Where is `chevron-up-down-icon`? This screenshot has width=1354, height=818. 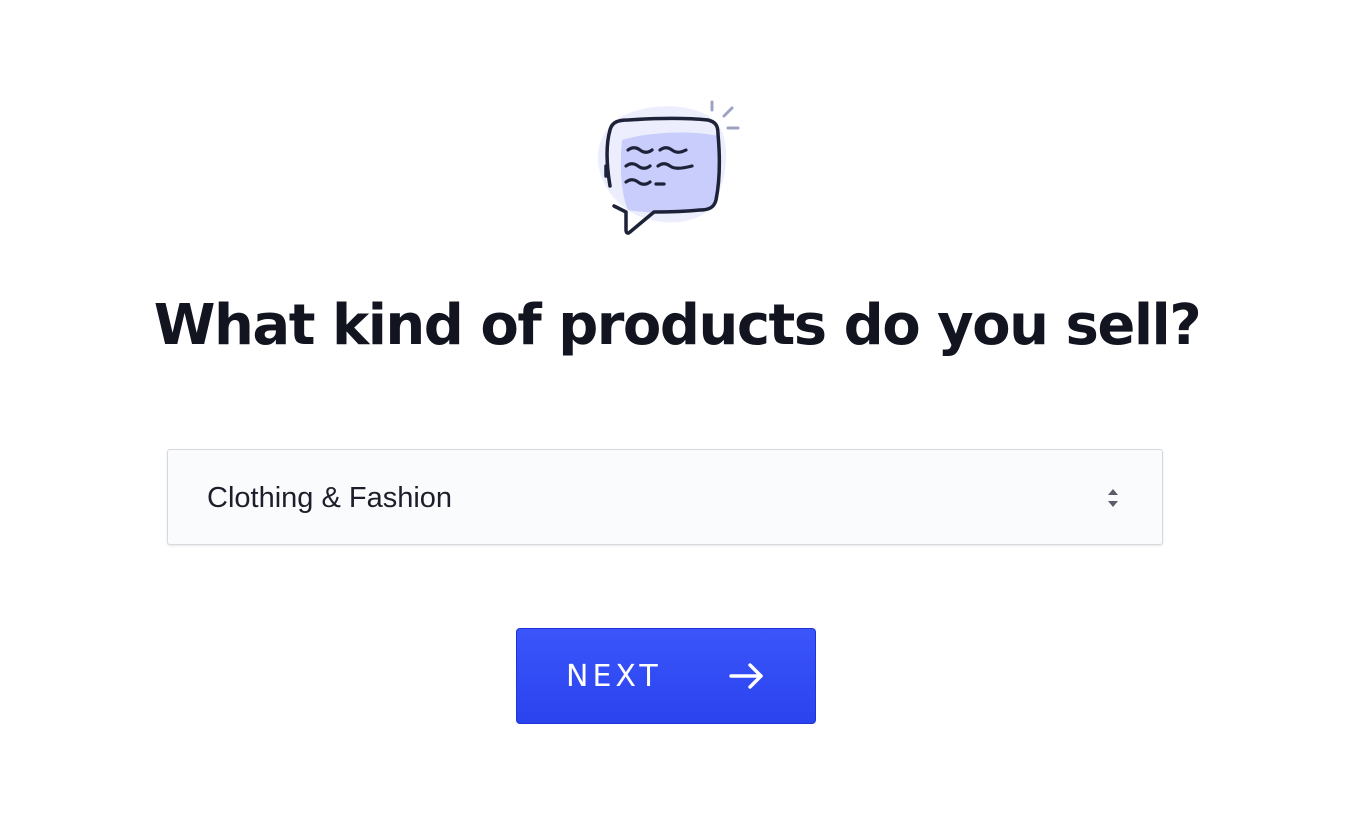
chevron-up-down-icon is located at coordinates (1113, 498).